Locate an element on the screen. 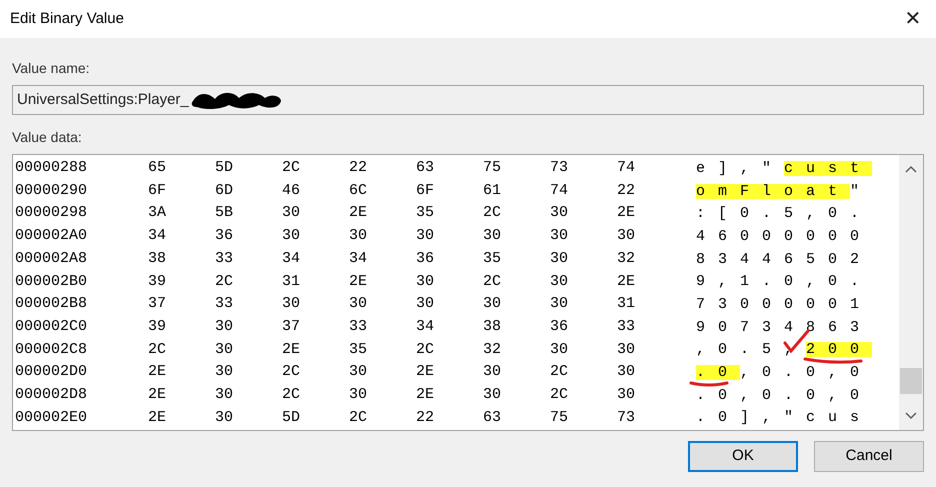 This screenshot has width=936, height=487. highlighted-ascii-text: 200 is located at coordinates (839, 350).